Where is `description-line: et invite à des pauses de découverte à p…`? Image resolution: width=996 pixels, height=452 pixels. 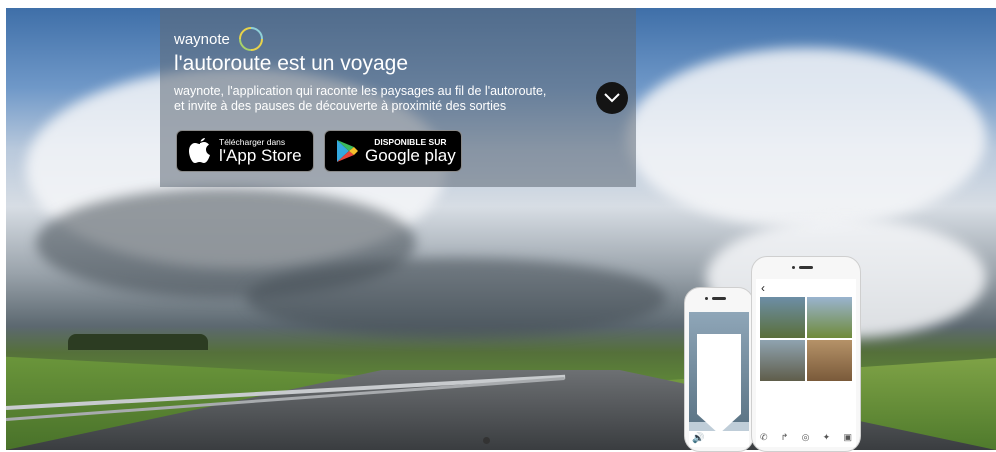 description-line: et invite à des pauses de découverte à p… is located at coordinates (340, 106).